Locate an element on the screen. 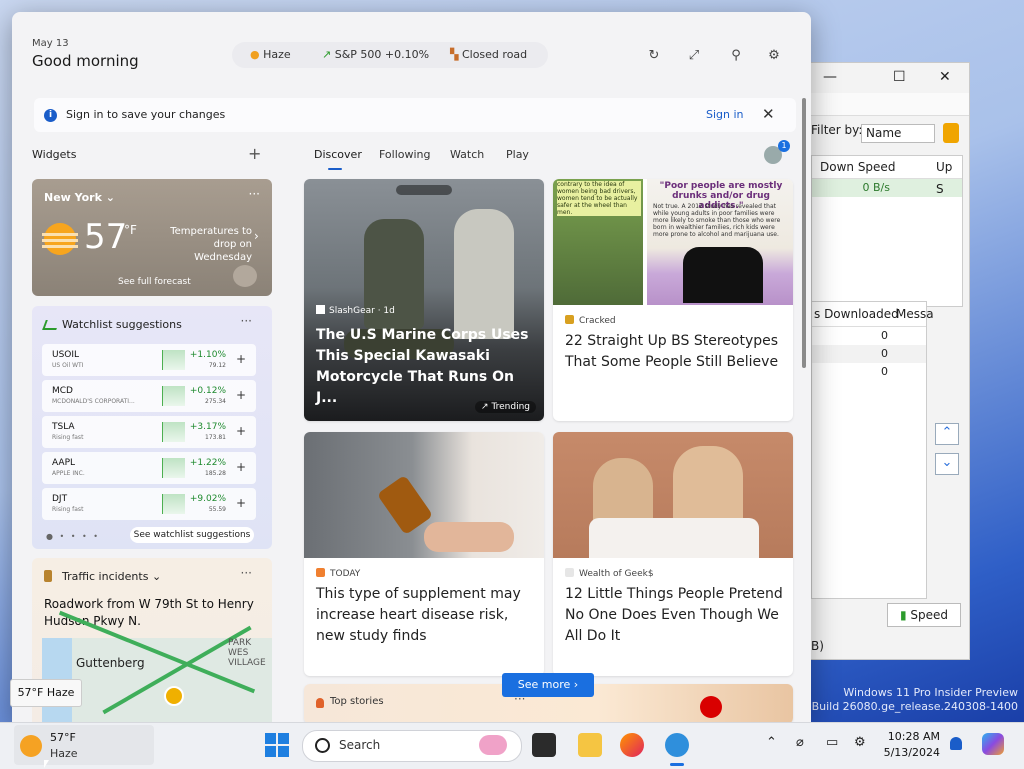 The image size is (1024, 769). tab-discover: Discover is located at coordinates (338, 154).